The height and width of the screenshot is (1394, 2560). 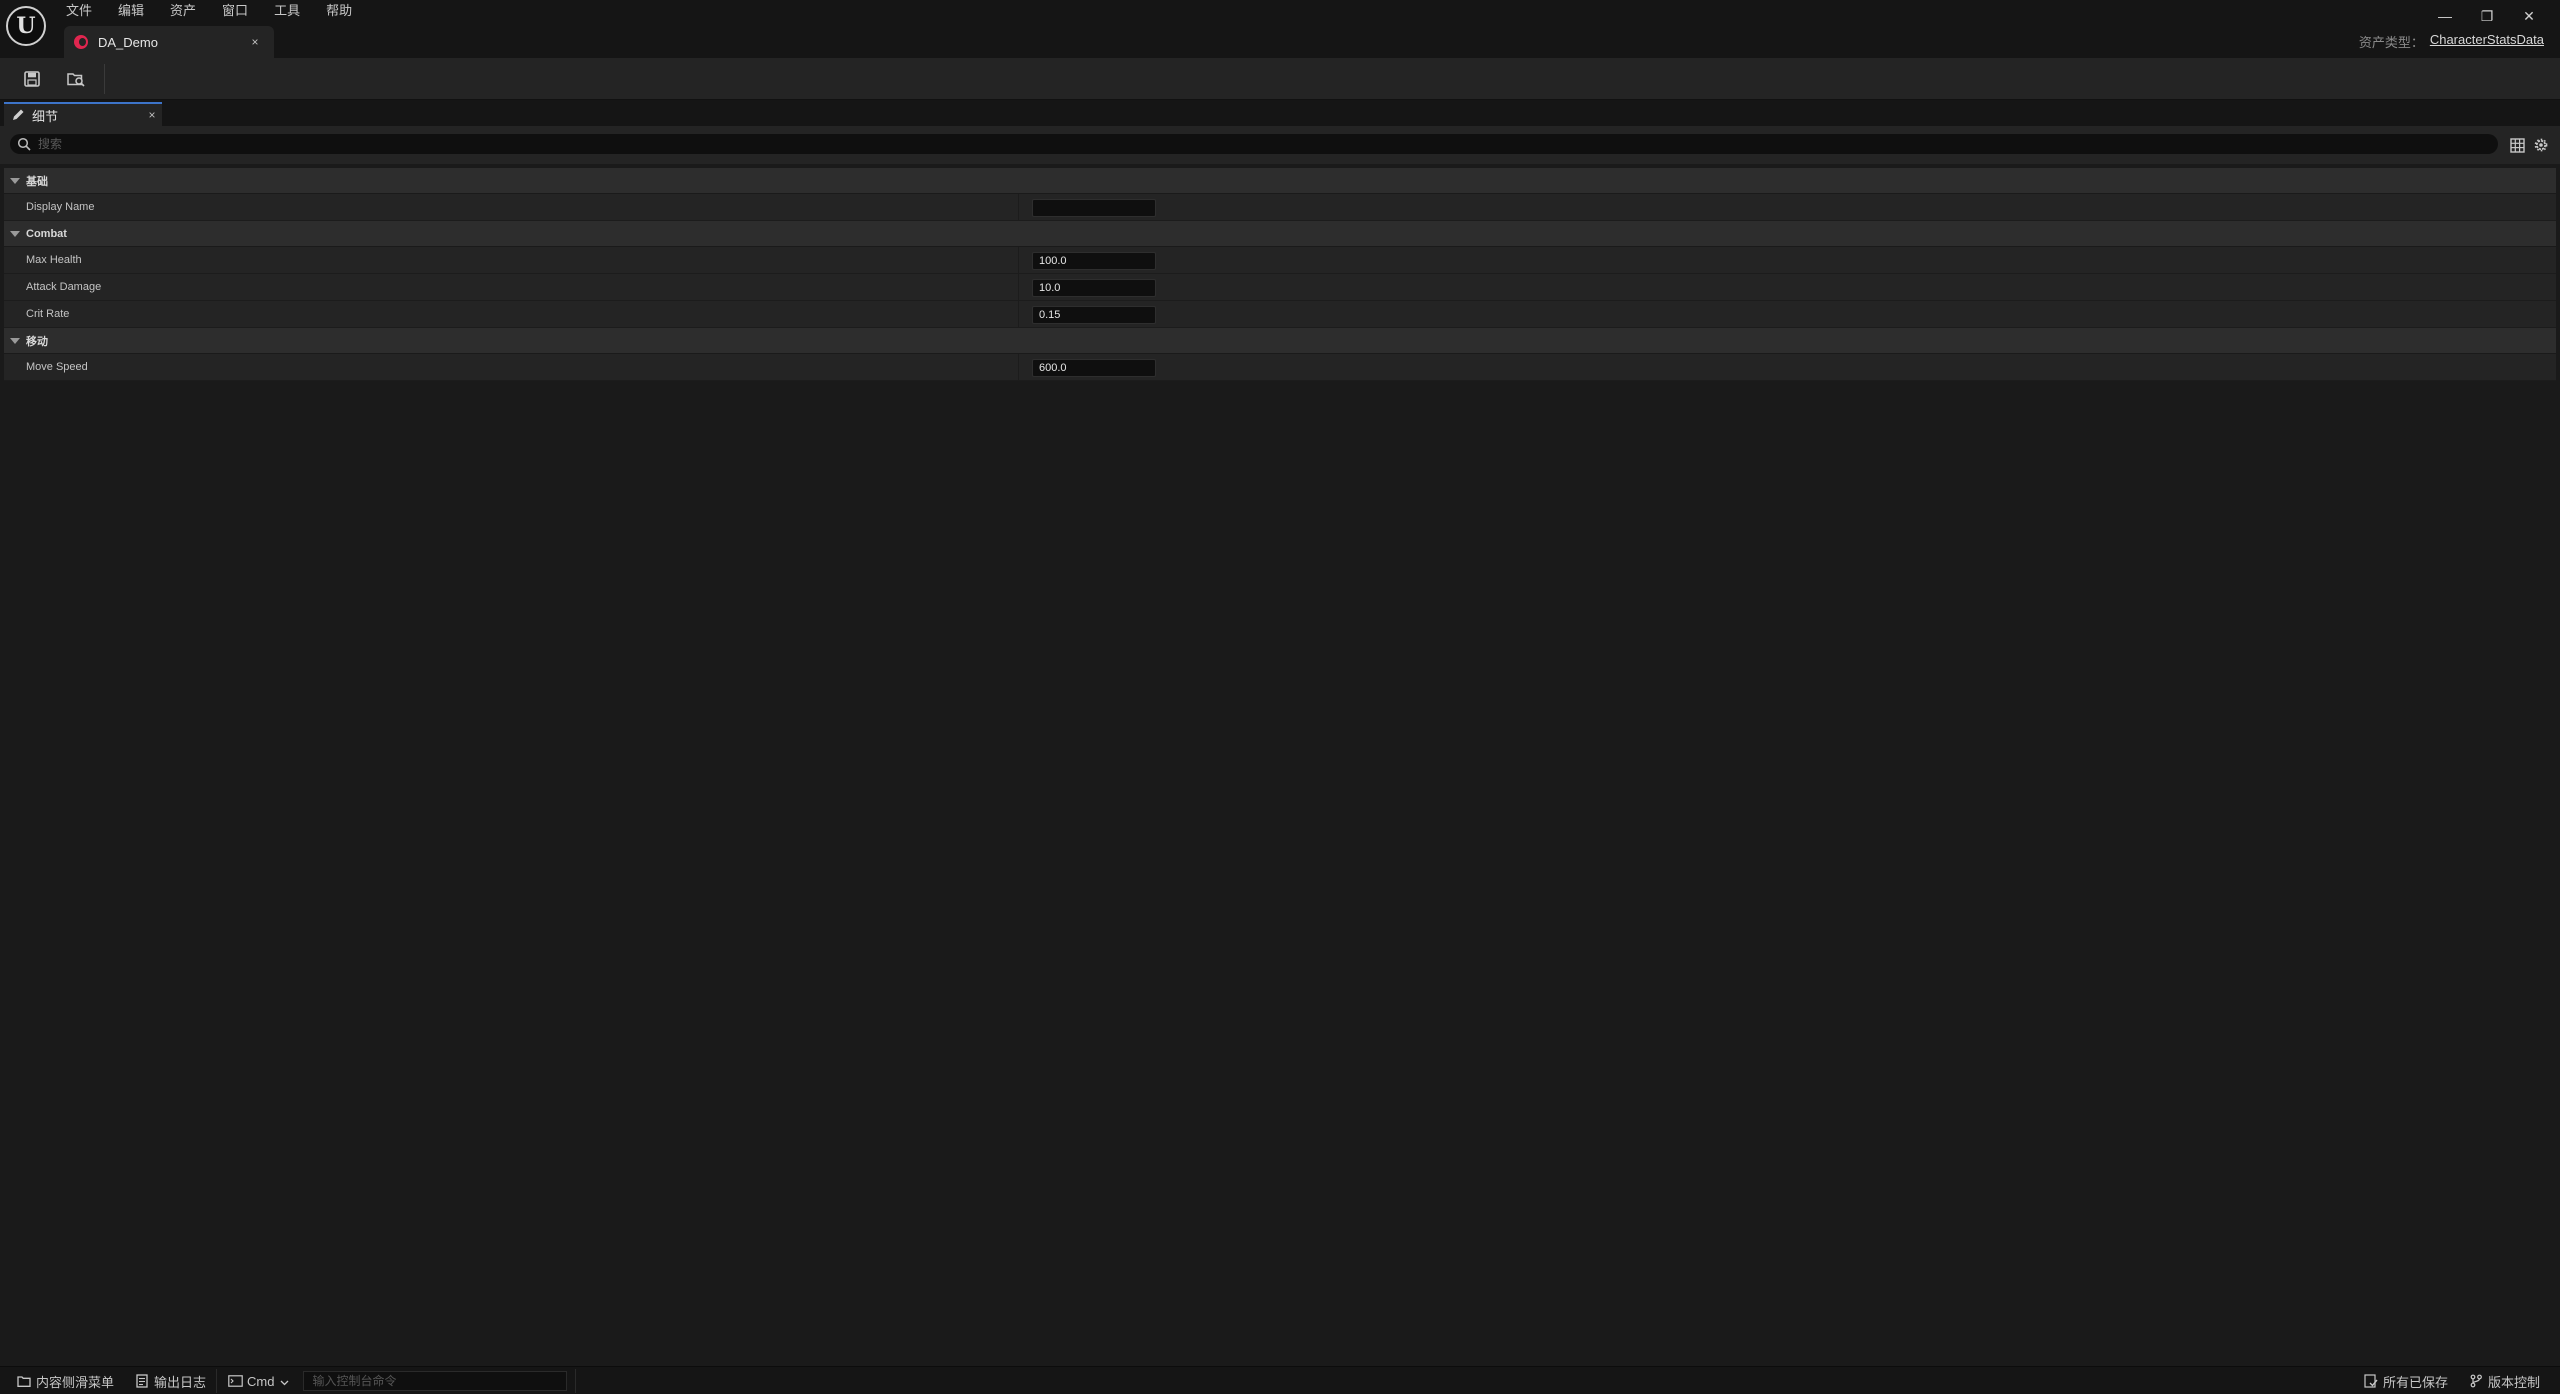 What do you see at coordinates (2513, 1382) in the screenshot?
I see `source-control-label: 版本控制` at bounding box center [2513, 1382].